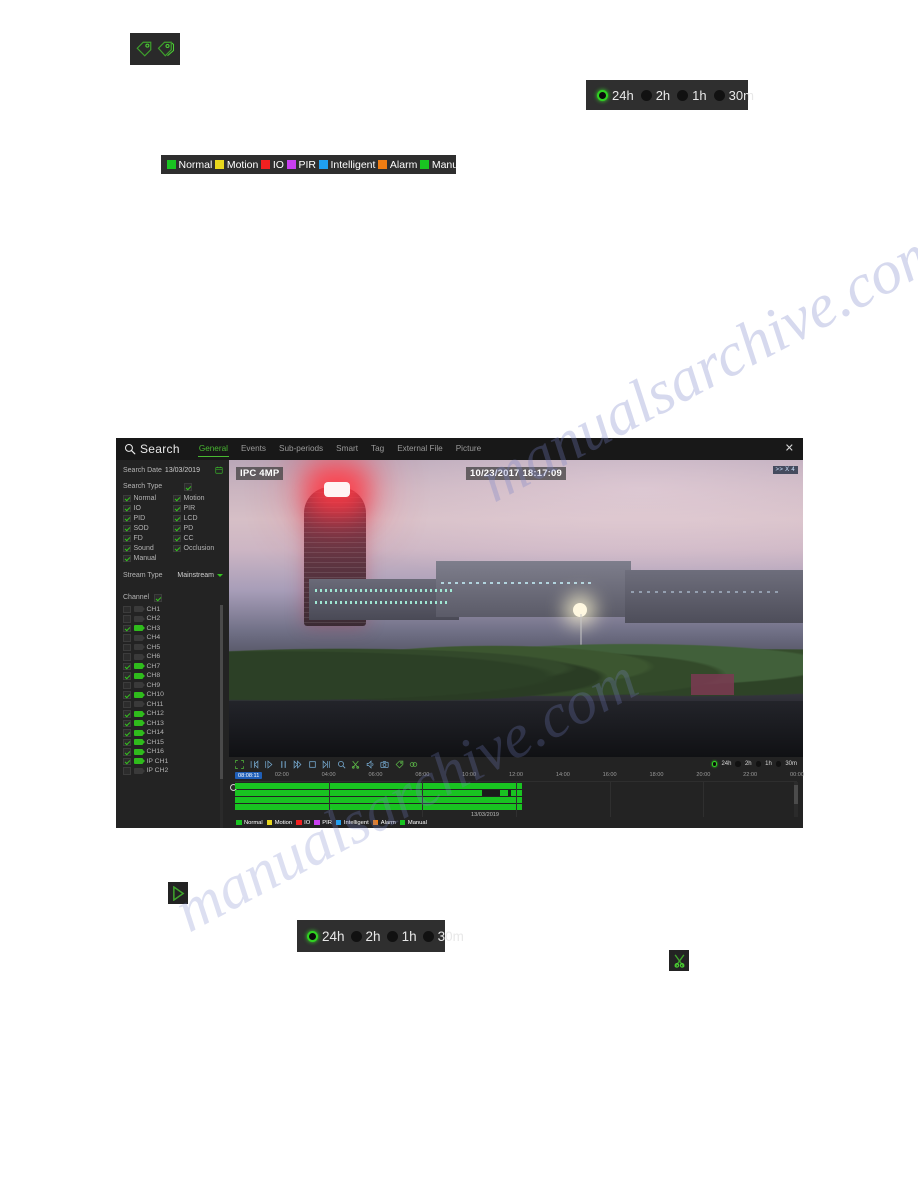 The width and height of the screenshot is (918, 1188). Describe the element at coordinates (148, 538) in the screenshot. I see `search-type-fd: FD` at that location.